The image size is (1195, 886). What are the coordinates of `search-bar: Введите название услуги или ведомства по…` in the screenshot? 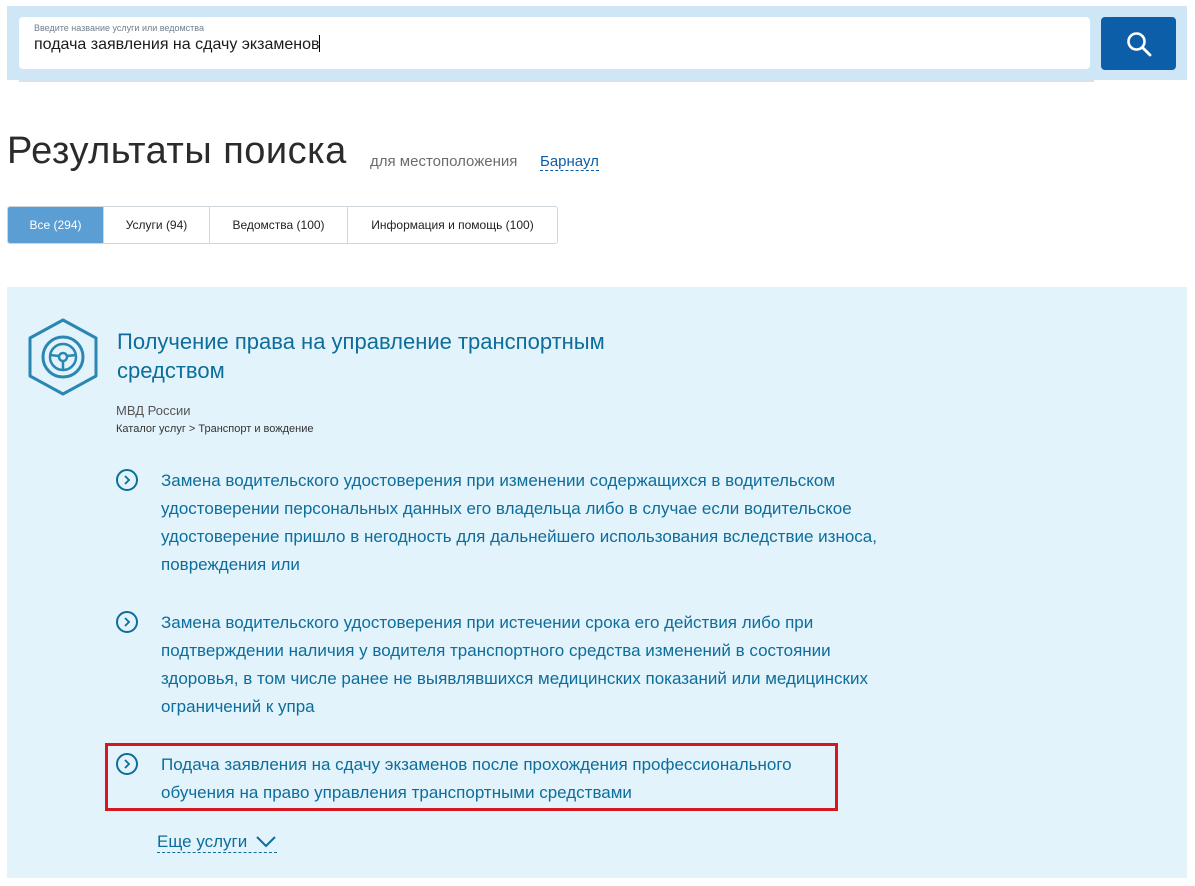 It's located at (597, 43).